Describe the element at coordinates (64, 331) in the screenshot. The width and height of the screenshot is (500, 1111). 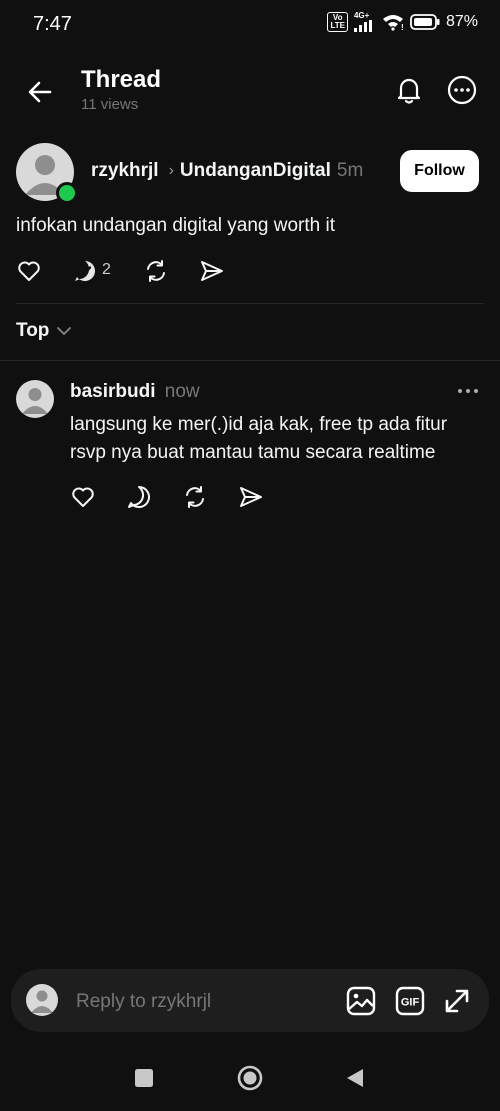
I see `chevron-down-icon` at that location.